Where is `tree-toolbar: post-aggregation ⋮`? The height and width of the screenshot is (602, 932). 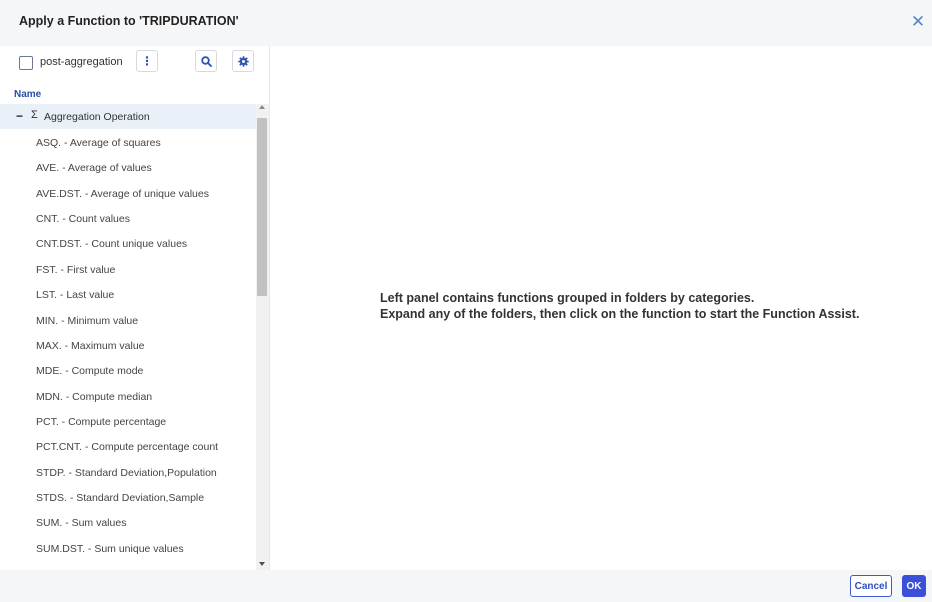 tree-toolbar: post-aggregation ⋮ is located at coordinates (134, 64).